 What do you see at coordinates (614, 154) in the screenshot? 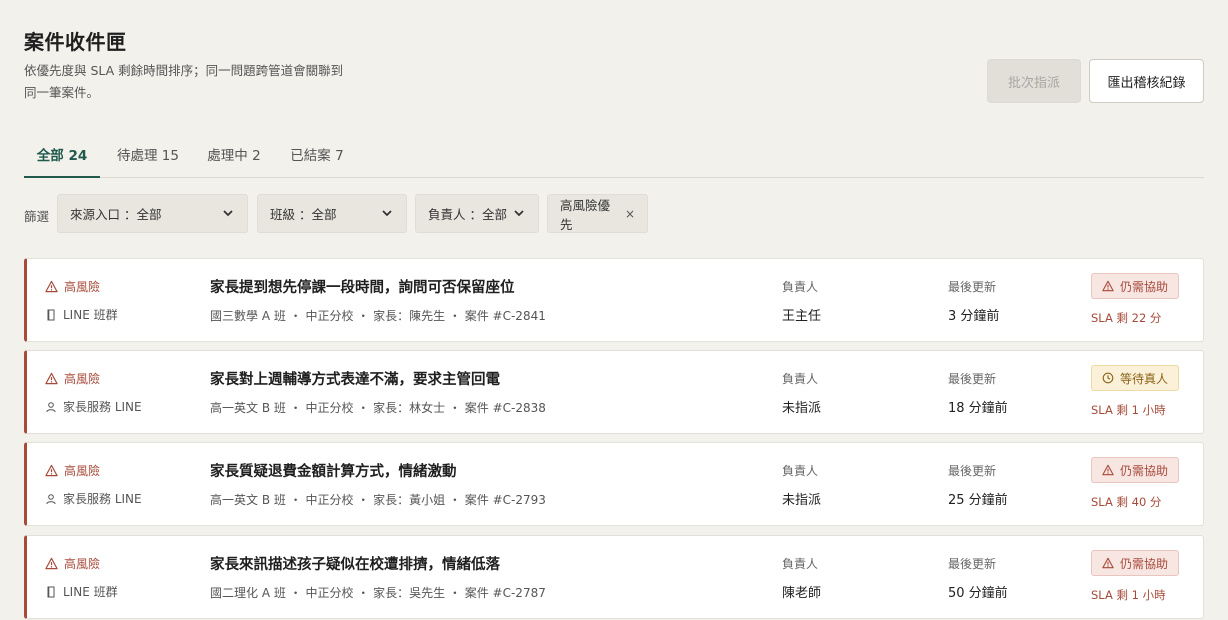
I see `status-tabs: 全部 24 待處理 15 處理中 2 已結案 7` at bounding box center [614, 154].